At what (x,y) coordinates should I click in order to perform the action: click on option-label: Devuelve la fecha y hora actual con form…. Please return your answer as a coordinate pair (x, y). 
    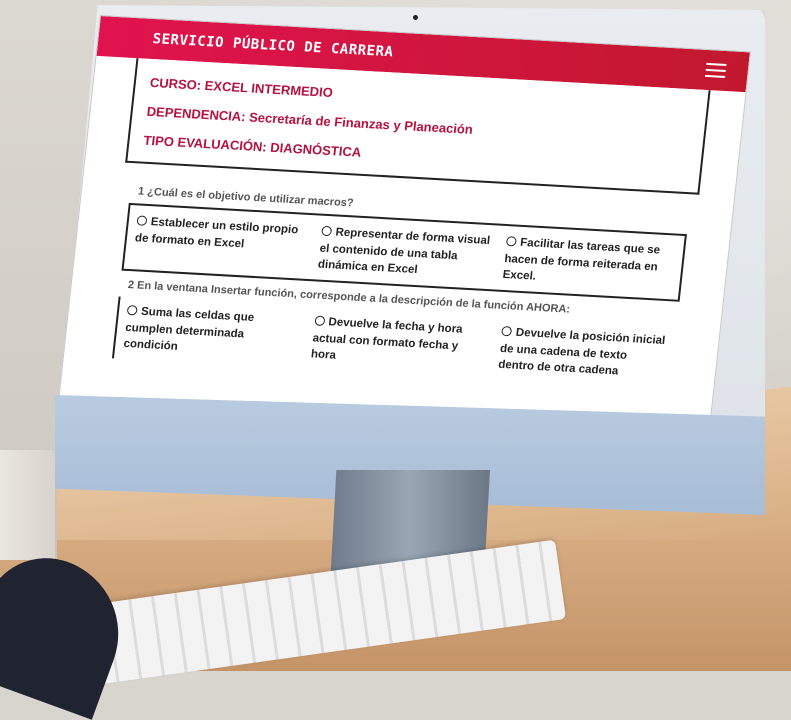
    Looking at the image, I should click on (387, 339).